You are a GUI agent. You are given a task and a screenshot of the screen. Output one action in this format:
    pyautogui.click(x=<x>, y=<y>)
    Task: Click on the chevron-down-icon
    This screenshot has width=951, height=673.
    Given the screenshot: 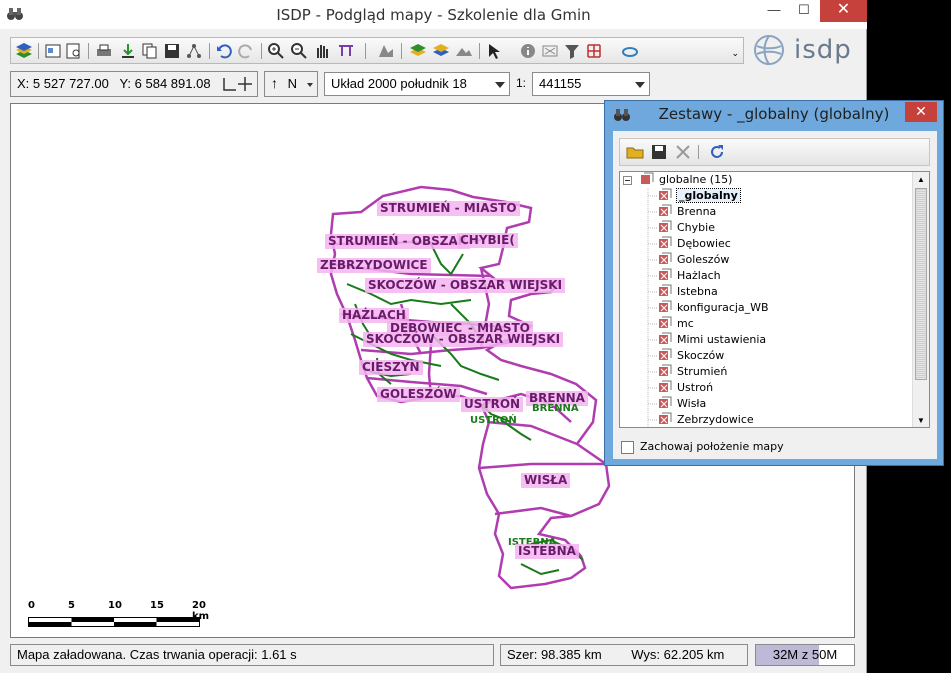 What is the action you would take?
    pyautogui.click(x=500, y=85)
    